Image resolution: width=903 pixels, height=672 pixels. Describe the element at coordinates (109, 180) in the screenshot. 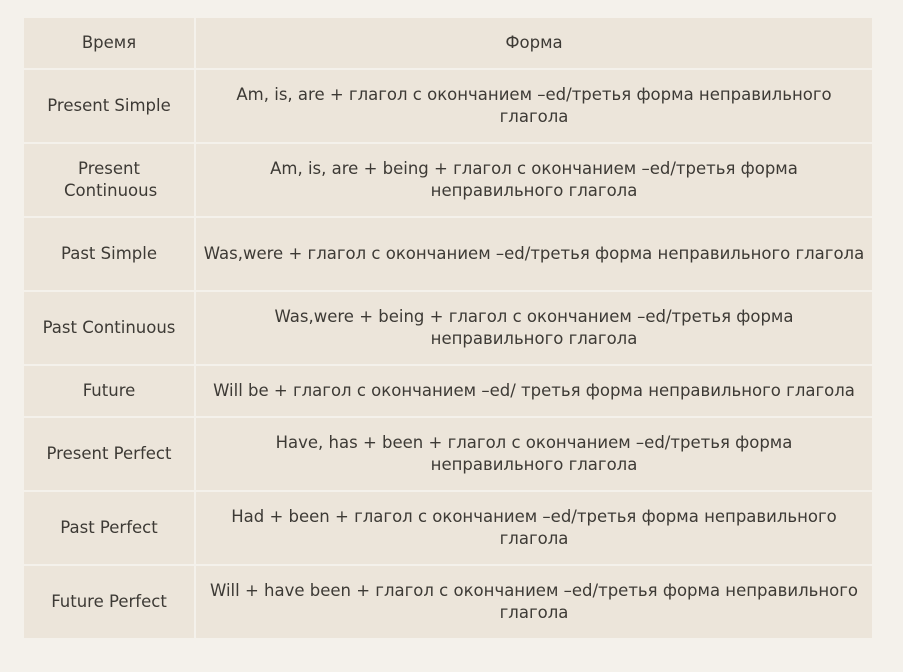

I see `tense-cell: Present Continuous` at that location.